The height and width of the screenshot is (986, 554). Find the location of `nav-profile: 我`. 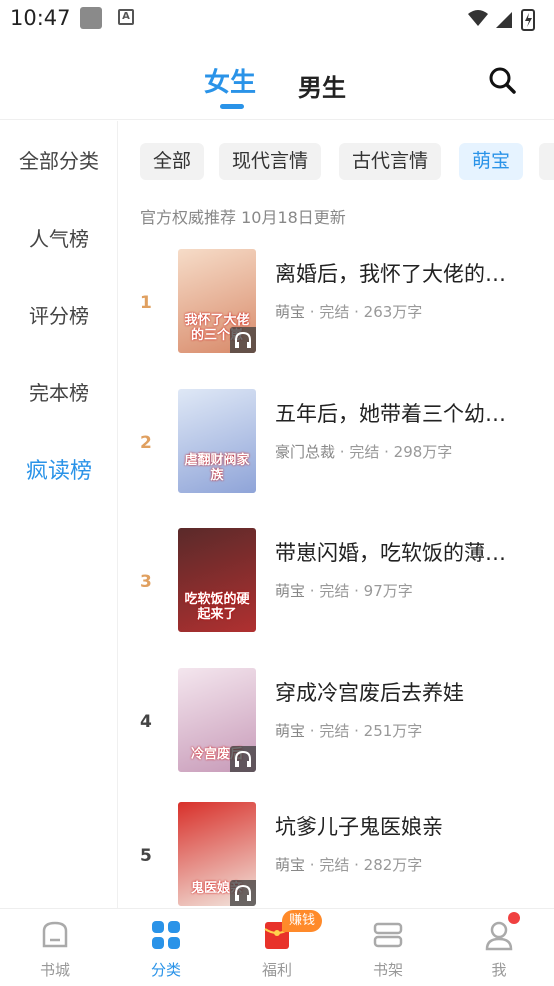

nav-profile: 我 is located at coordinates (499, 947).